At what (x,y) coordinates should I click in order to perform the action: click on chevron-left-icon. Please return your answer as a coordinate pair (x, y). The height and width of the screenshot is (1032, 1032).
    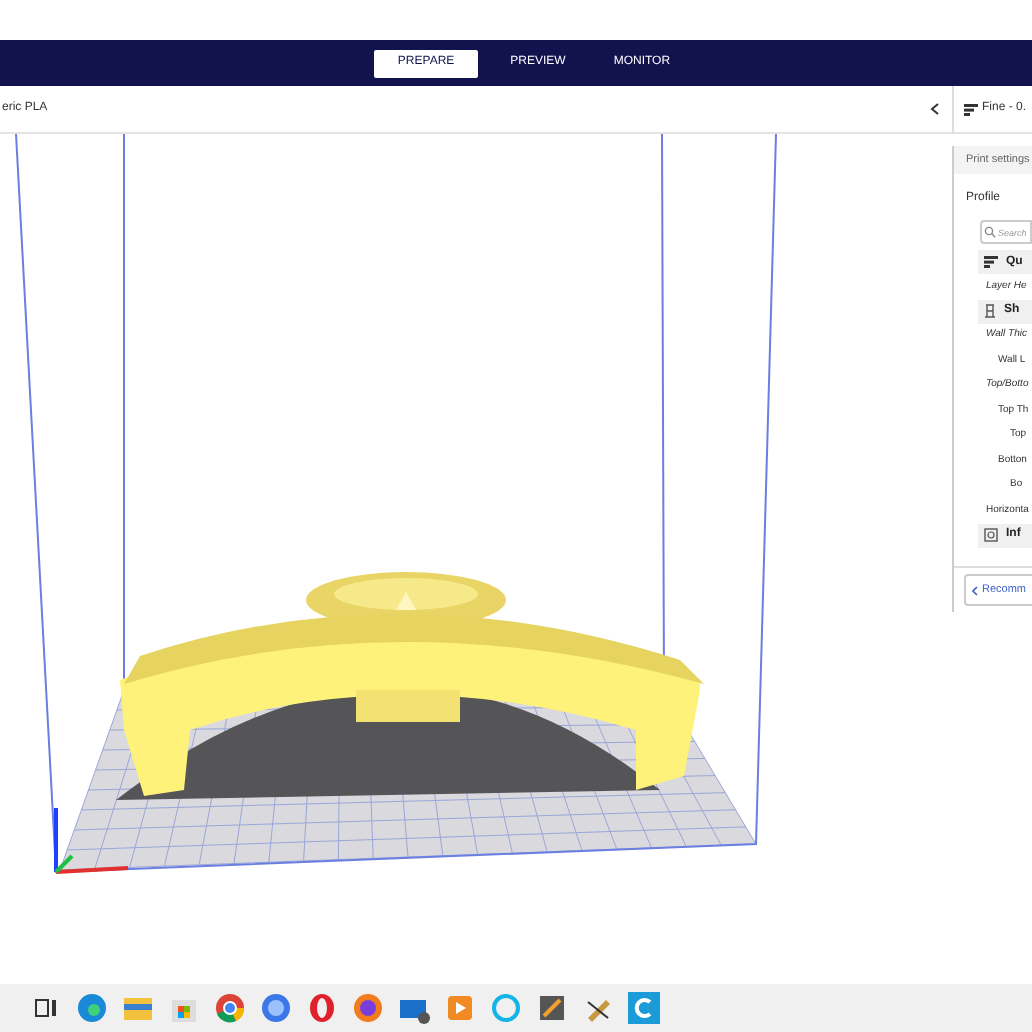
    Looking at the image, I should click on (975, 590).